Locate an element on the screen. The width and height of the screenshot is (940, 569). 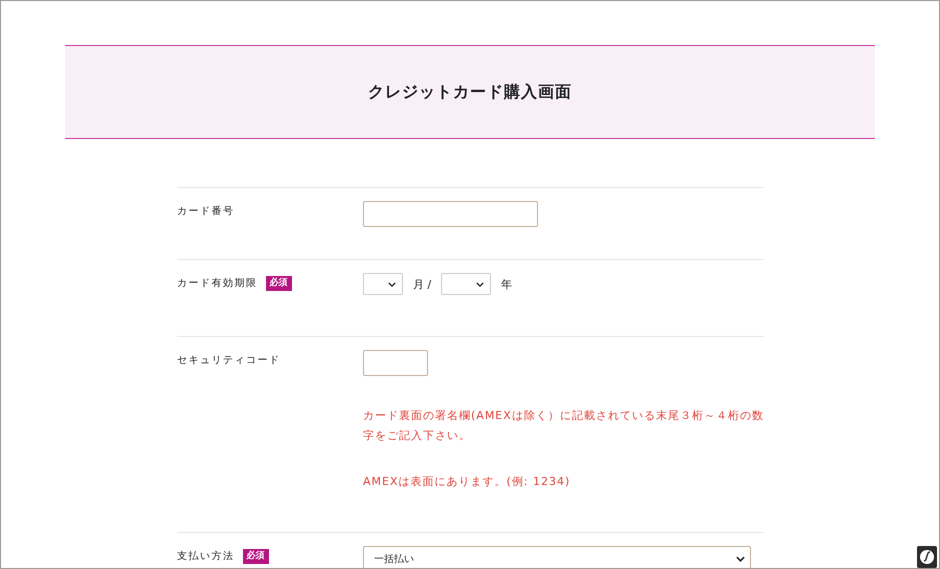
page-title: クレジットカード購入画面 is located at coordinates (470, 92).